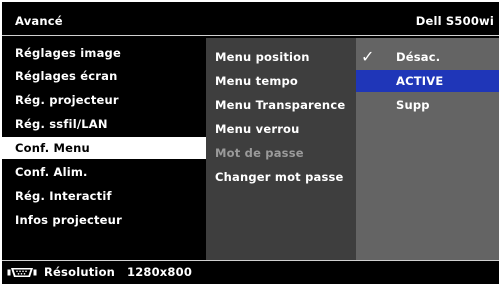 The width and height of the screenshot is (501, 286). I want to click on menu-title: Avancé, so click(39, 21).